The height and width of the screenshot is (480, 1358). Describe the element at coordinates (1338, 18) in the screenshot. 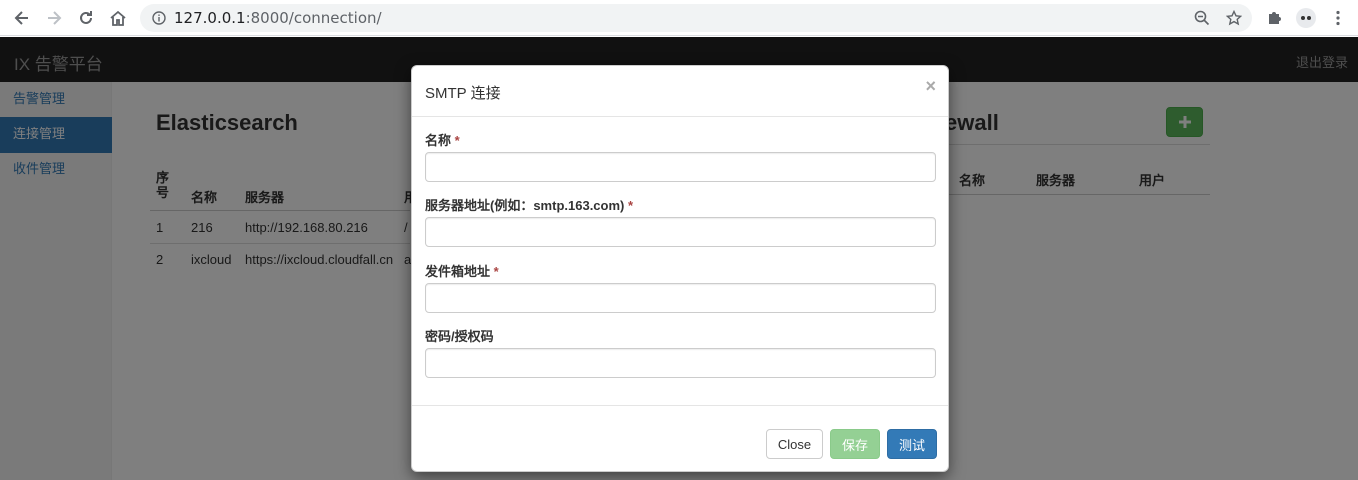

I see `menu-kebab-icon` at that location.